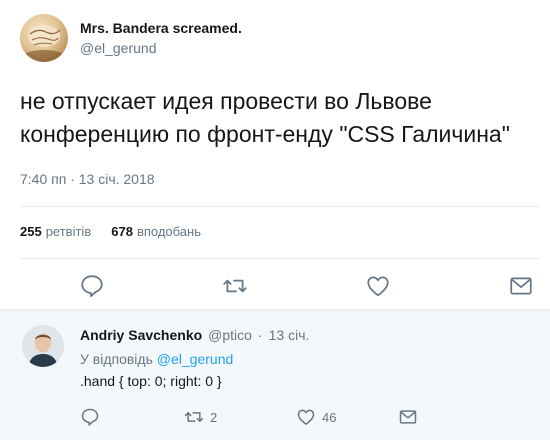 Image resolution: width=550 pixels, height=440 pixels. Describe the element at coordinates (329, 417) in the screenshot. I see `reply-likes-count: 46` at that location.